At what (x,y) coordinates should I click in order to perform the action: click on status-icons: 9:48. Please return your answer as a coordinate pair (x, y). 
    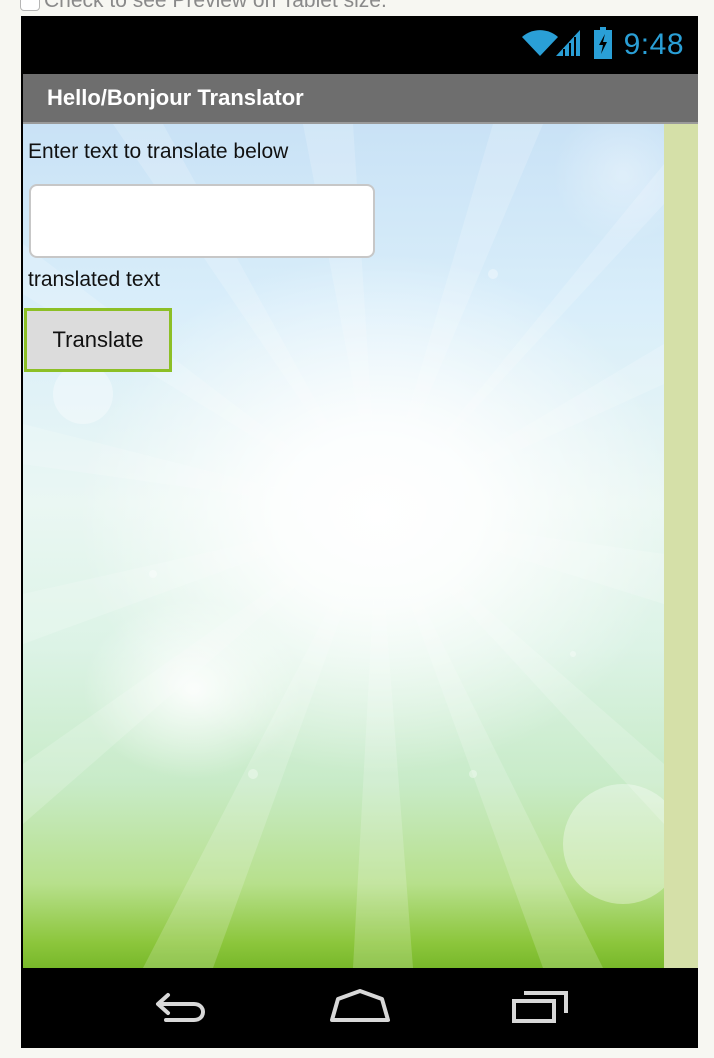
    Looking at the image, I should click on (602, 45).